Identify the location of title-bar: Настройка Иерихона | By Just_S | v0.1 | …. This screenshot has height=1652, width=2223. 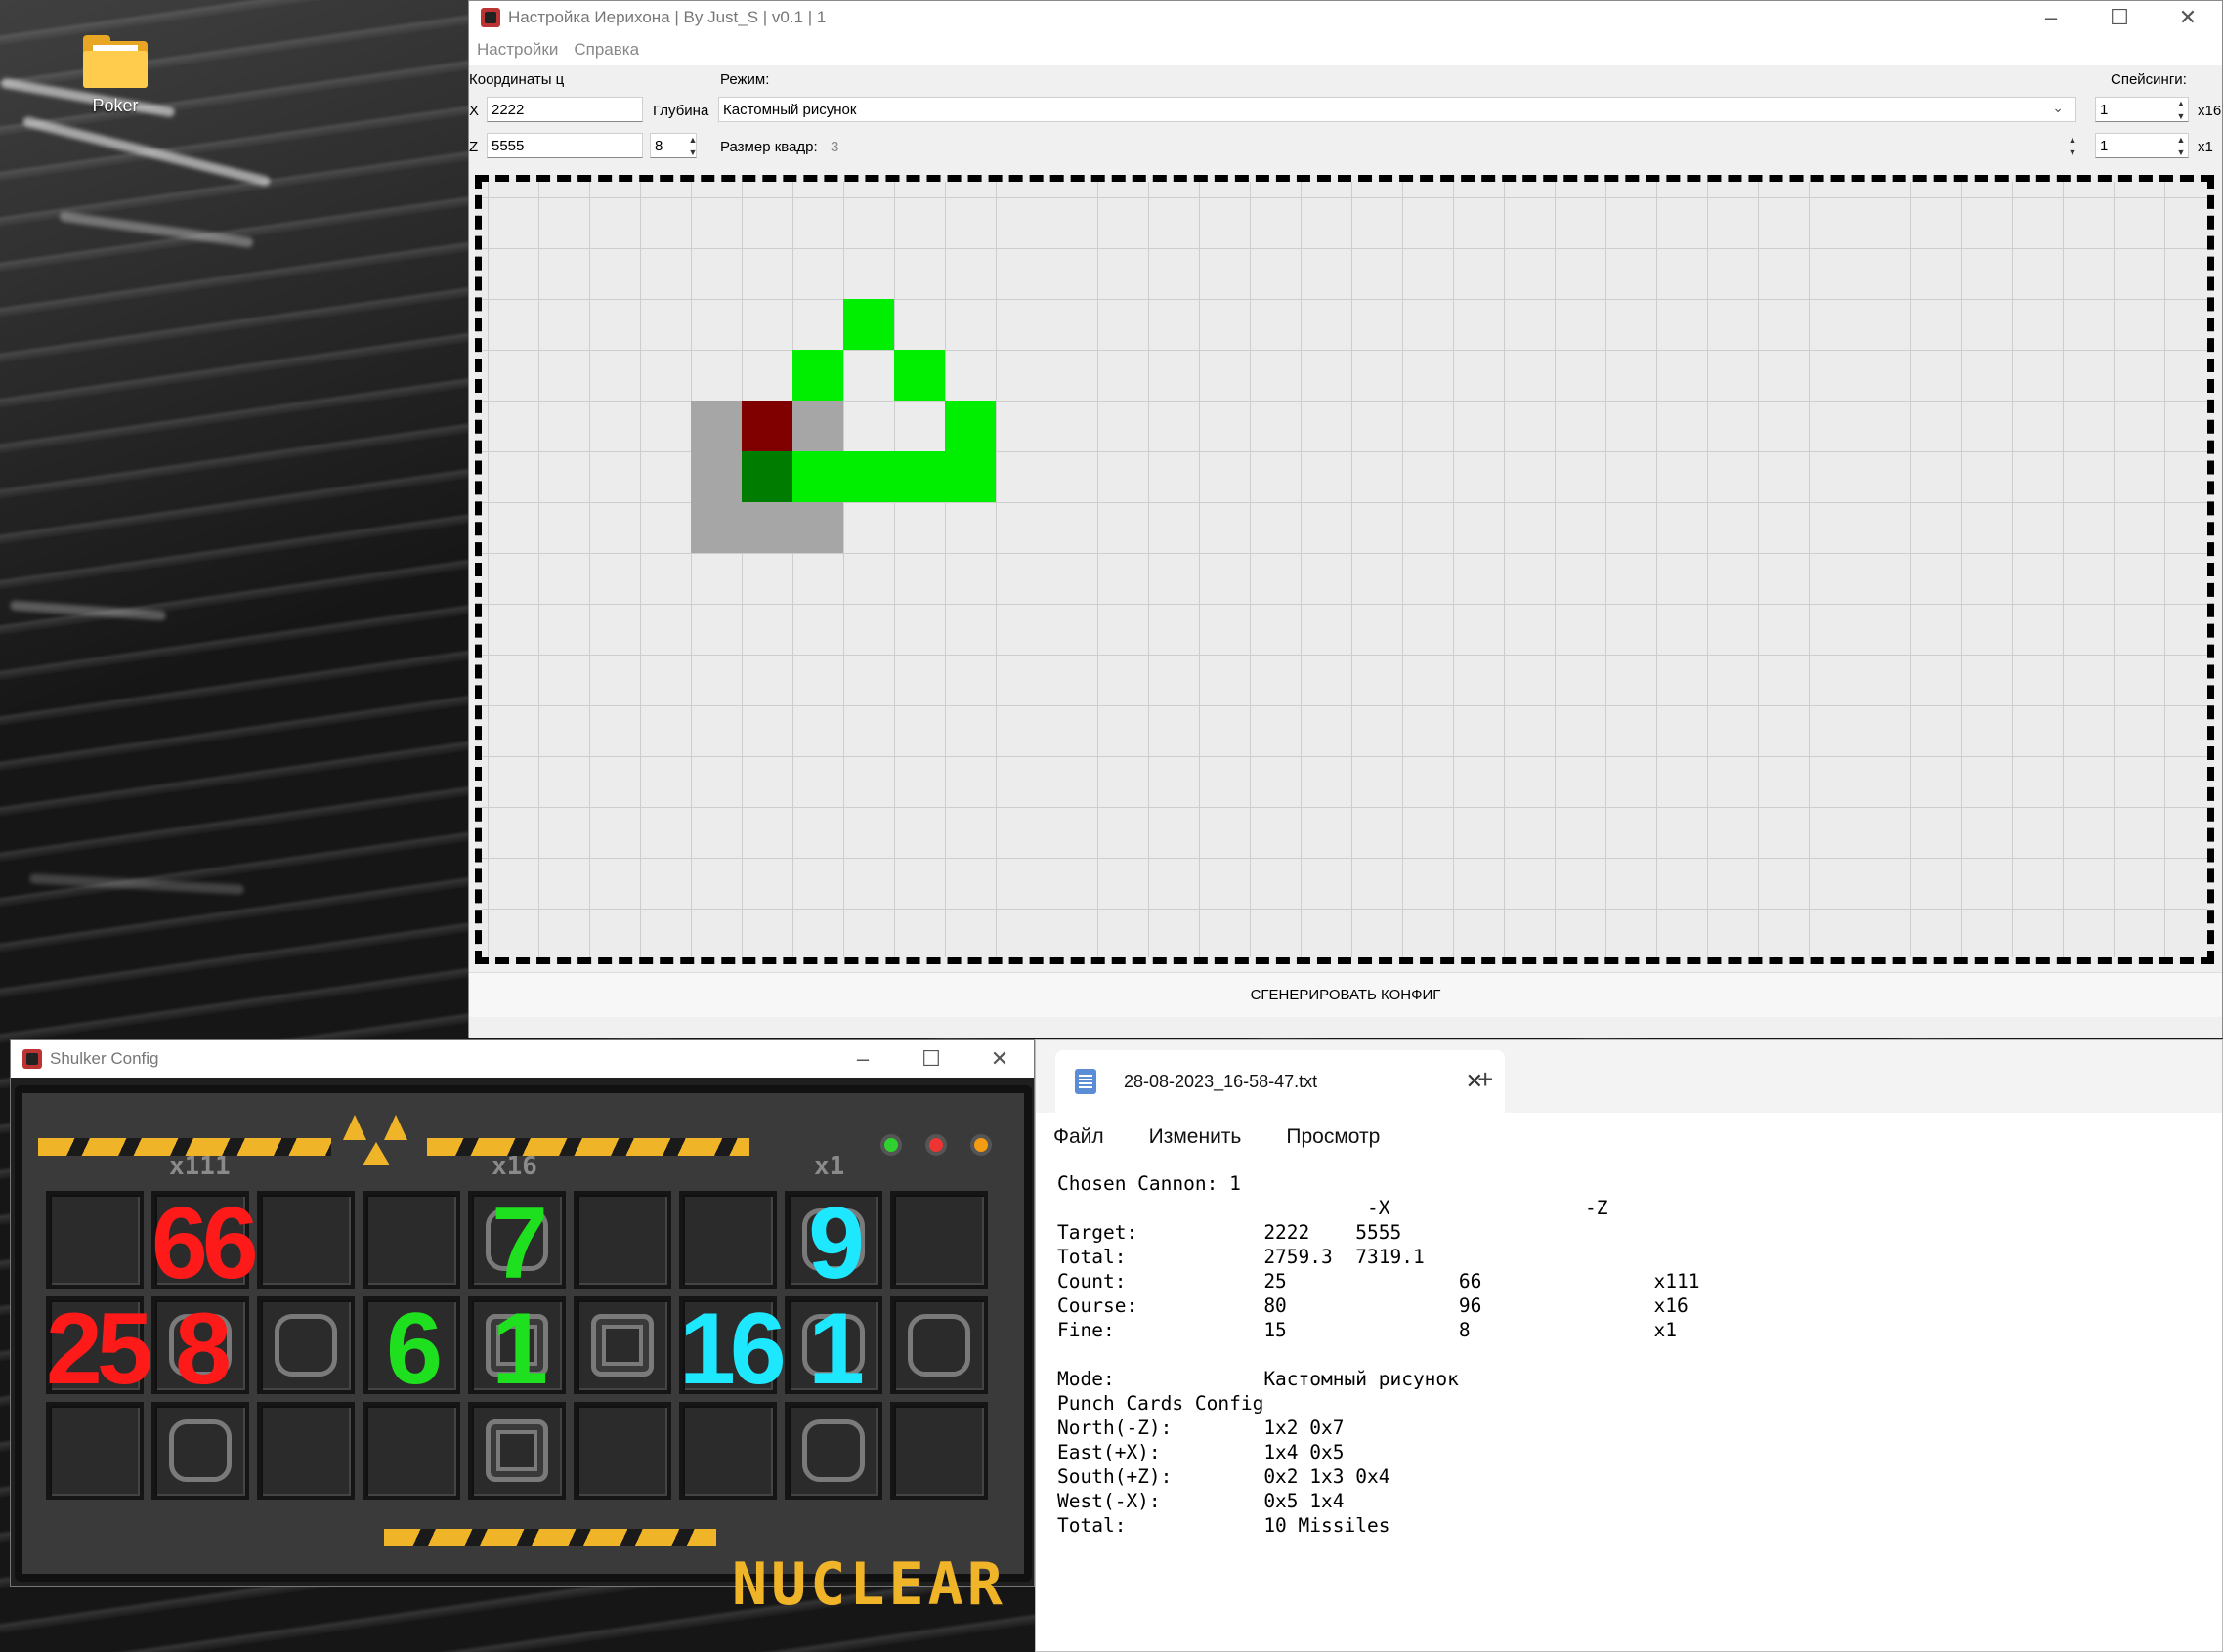
(1345, 17).